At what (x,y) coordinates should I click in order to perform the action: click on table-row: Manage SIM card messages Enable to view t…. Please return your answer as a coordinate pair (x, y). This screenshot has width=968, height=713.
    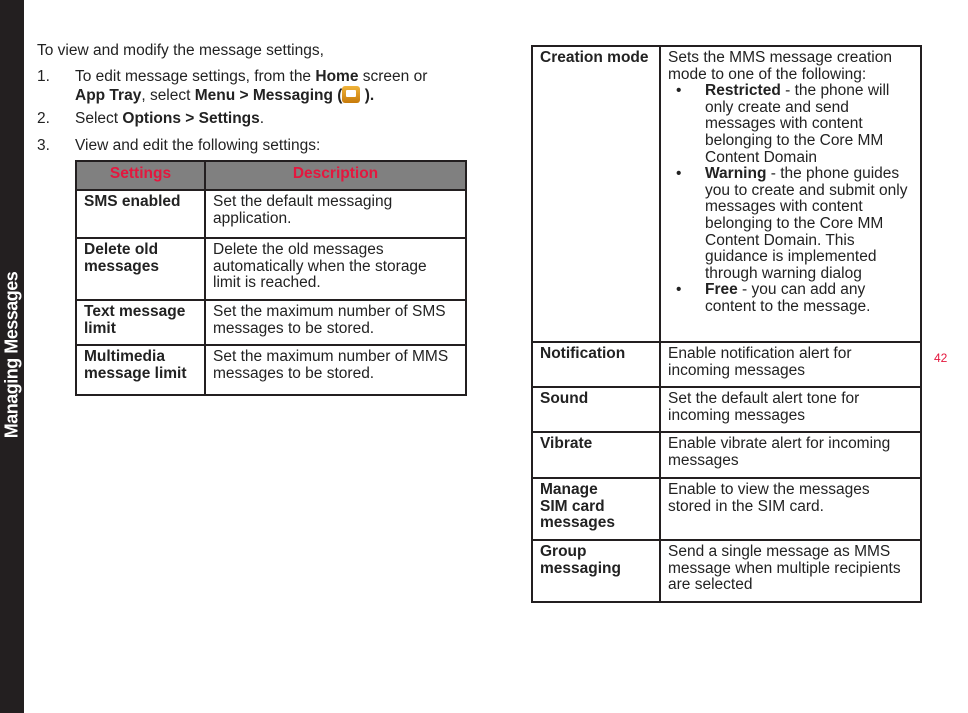
    Looking at the image, I should click on (726, 509).